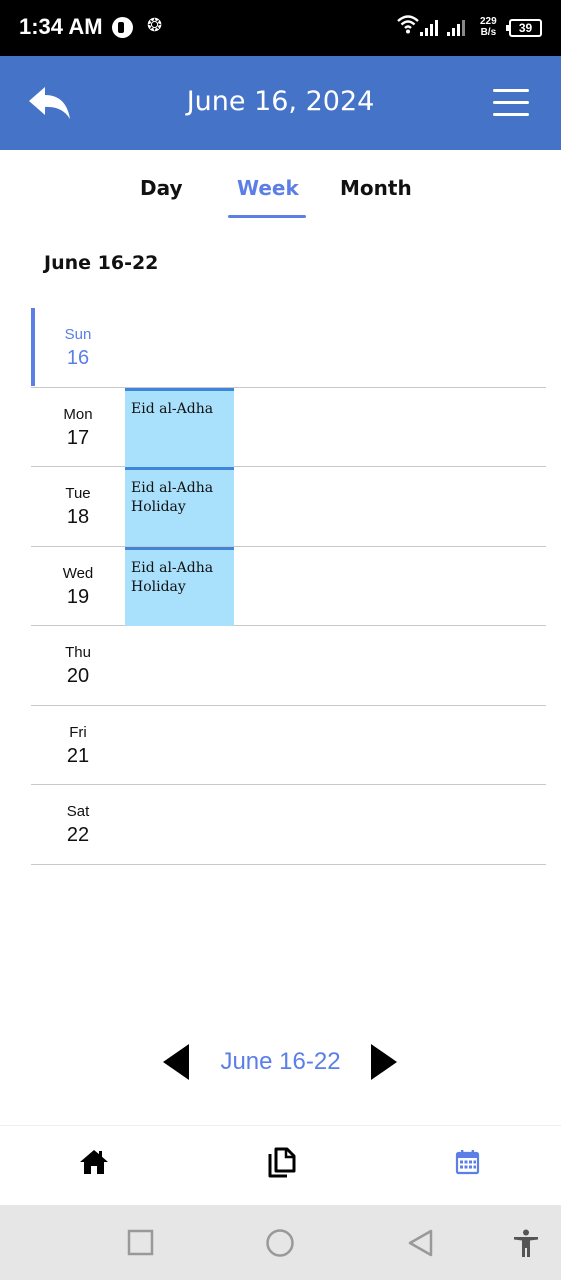 Image resolution: width=561 pixels, height=1280 pixels. I want to click on day-name: Mon, so click(78, 414).